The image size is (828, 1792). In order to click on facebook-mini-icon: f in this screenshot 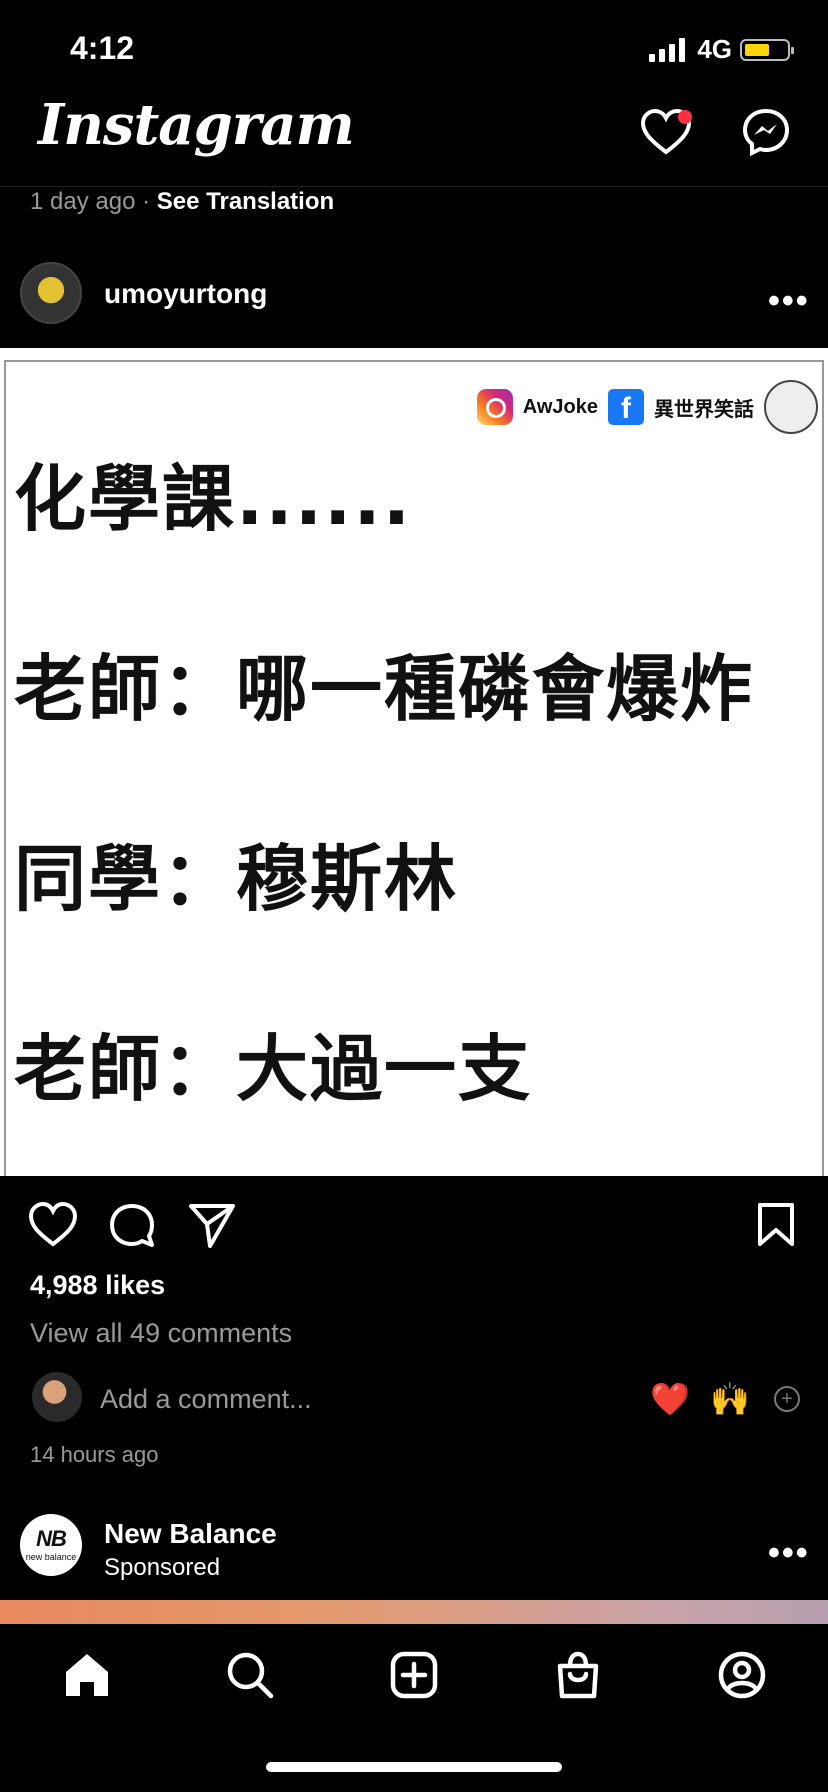, I will do `click(626, 407)`.